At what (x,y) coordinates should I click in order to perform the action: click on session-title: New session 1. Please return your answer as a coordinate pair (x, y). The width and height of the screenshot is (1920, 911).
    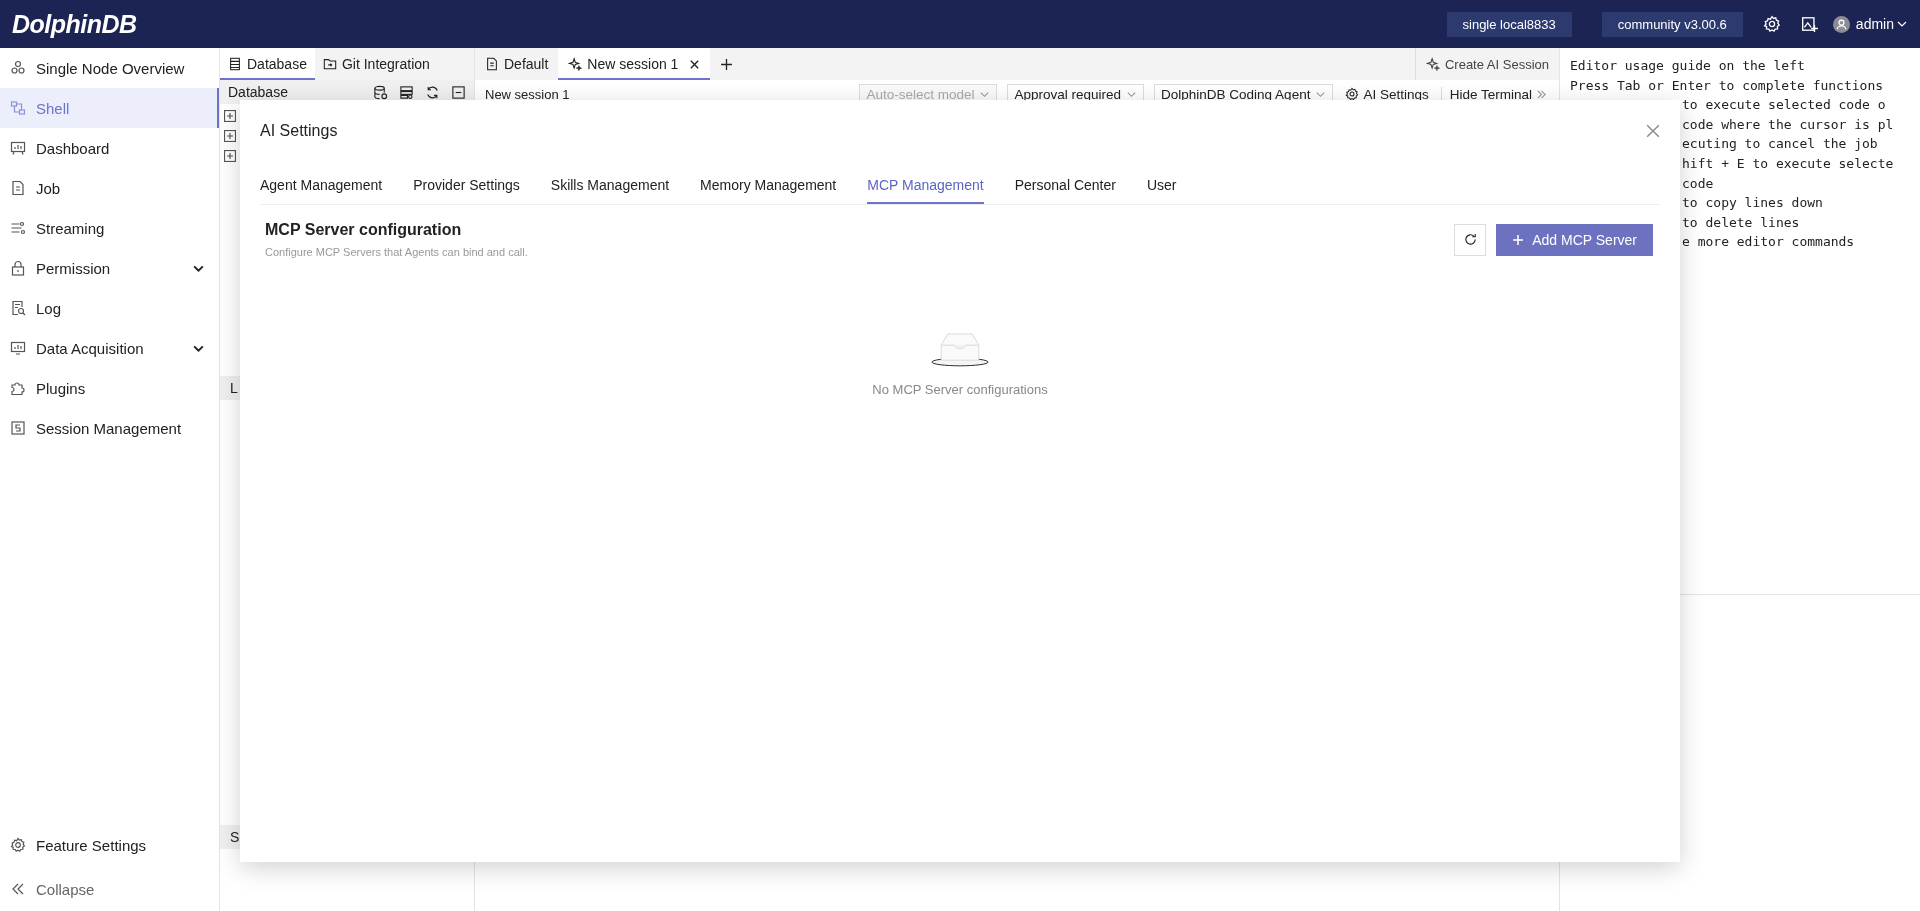
    Looking at the image, I should click on (527, 94).